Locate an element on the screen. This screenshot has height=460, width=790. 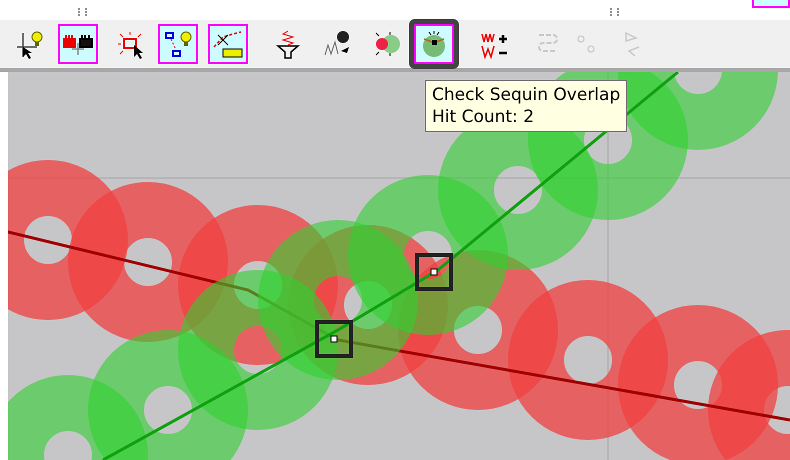
tooltip-detail: Hit Count: 2 is located at coordinates (484, 117).